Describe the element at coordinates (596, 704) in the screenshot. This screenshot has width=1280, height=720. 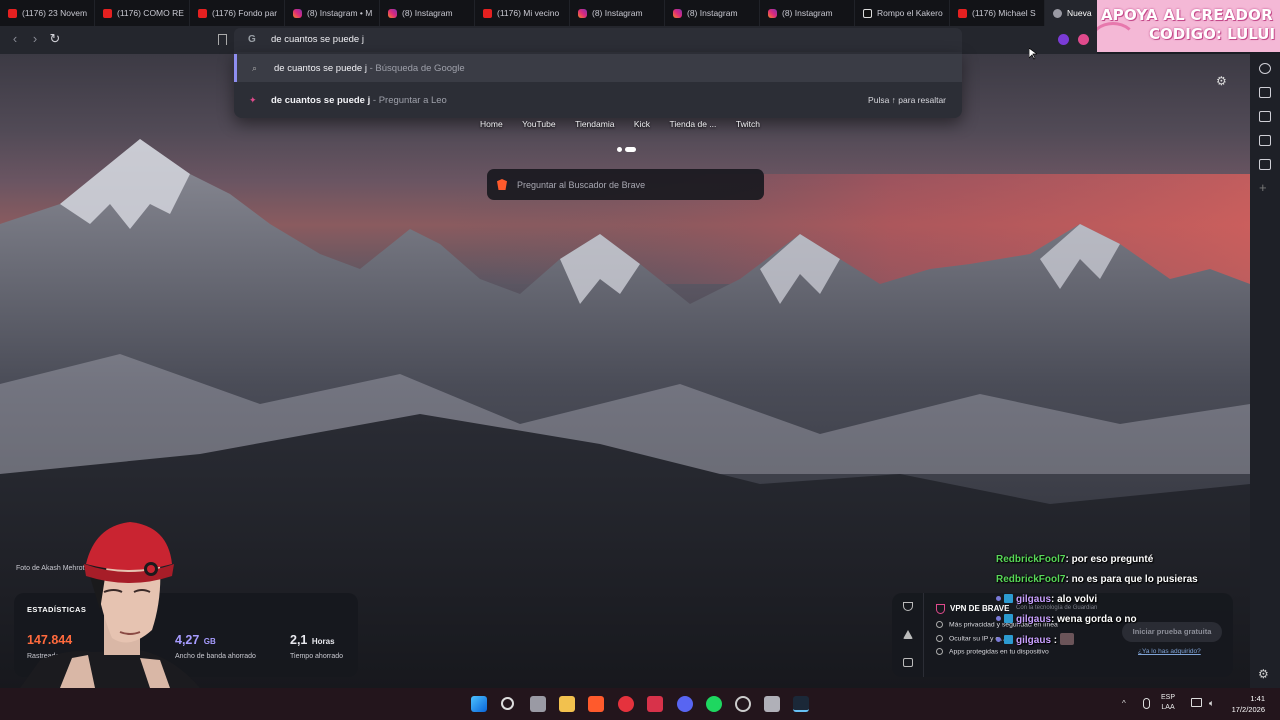
I see `brave-browser-icon` at that location.